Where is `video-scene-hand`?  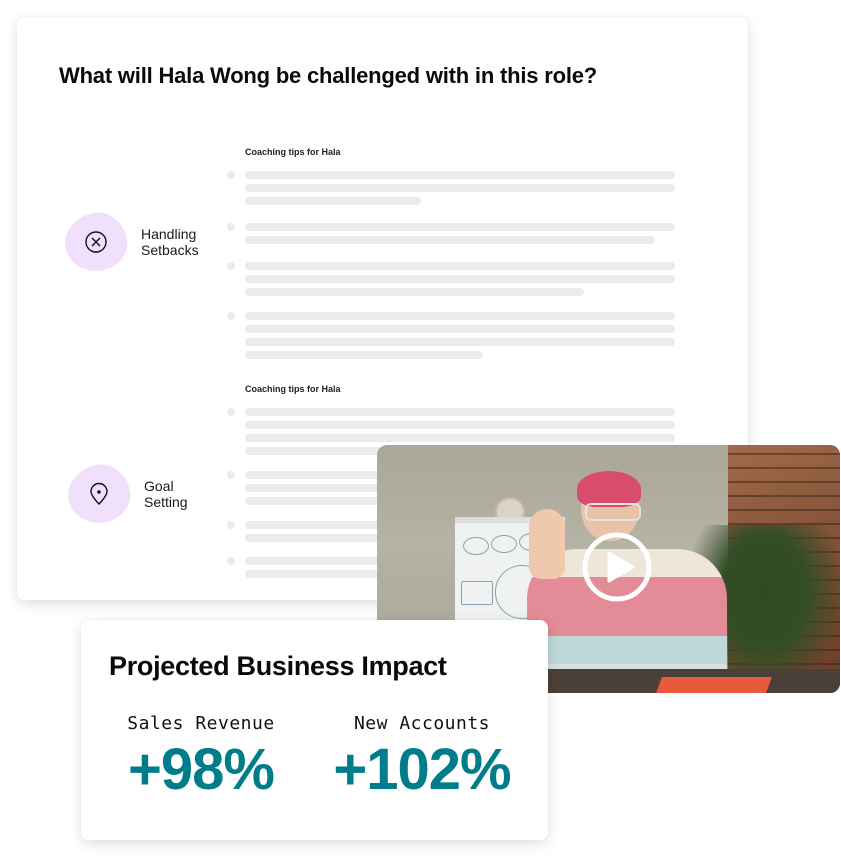 video-scene-hand is located at coordinates (547, 544).